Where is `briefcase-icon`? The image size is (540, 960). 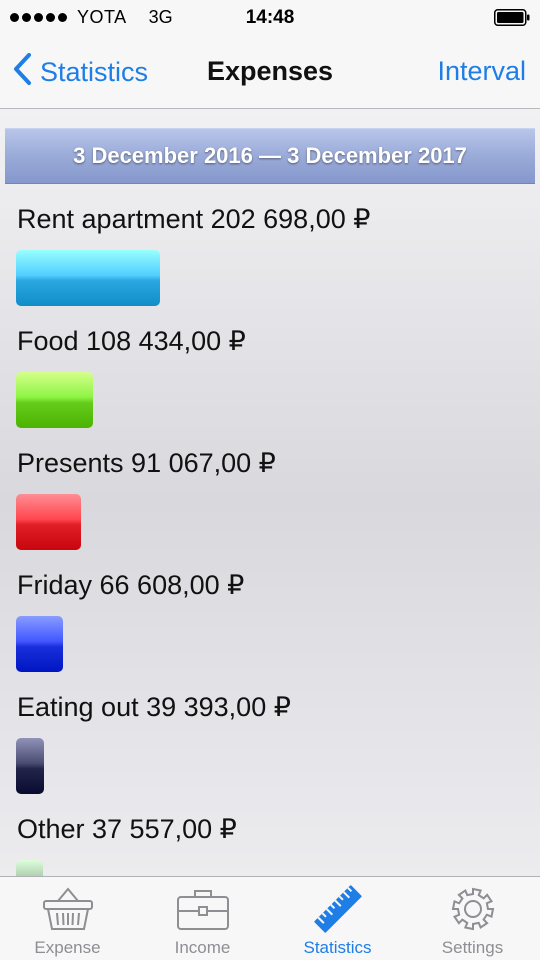
briefcase-icon is located at coordinates (202, 909).